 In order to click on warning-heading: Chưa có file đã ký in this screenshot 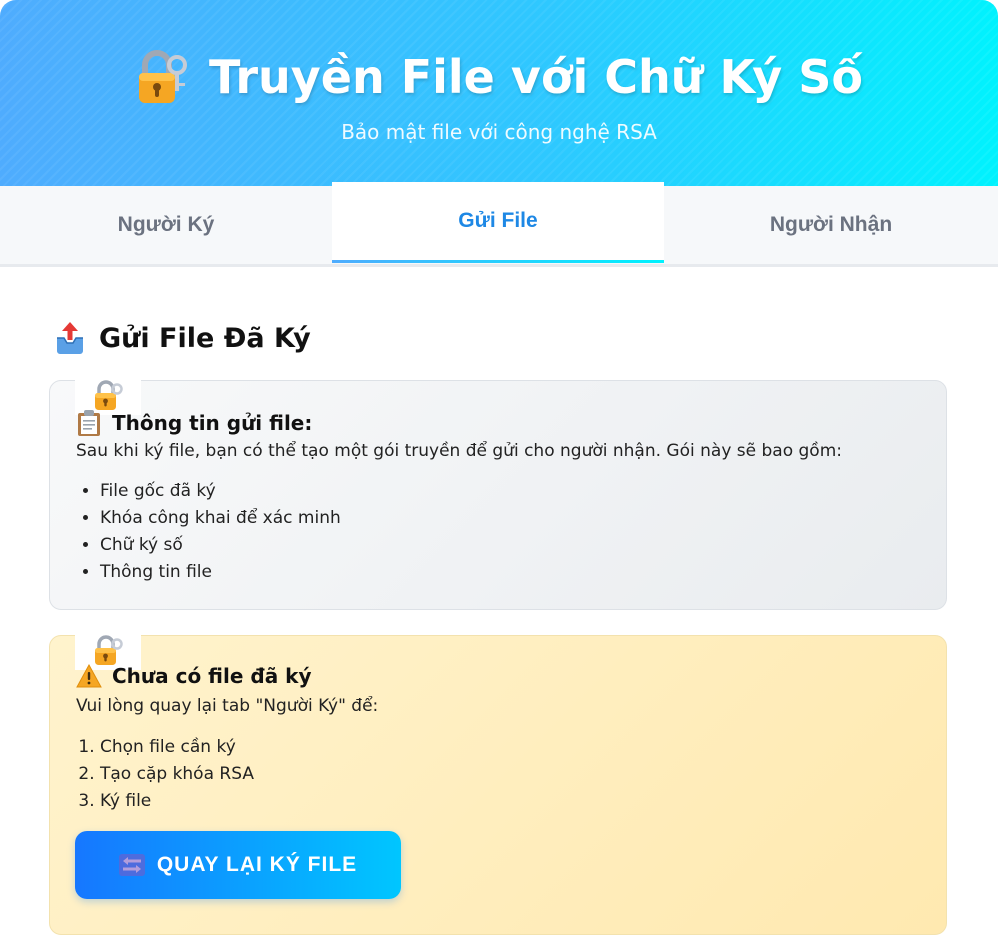, I will do `click(194, 676)`.